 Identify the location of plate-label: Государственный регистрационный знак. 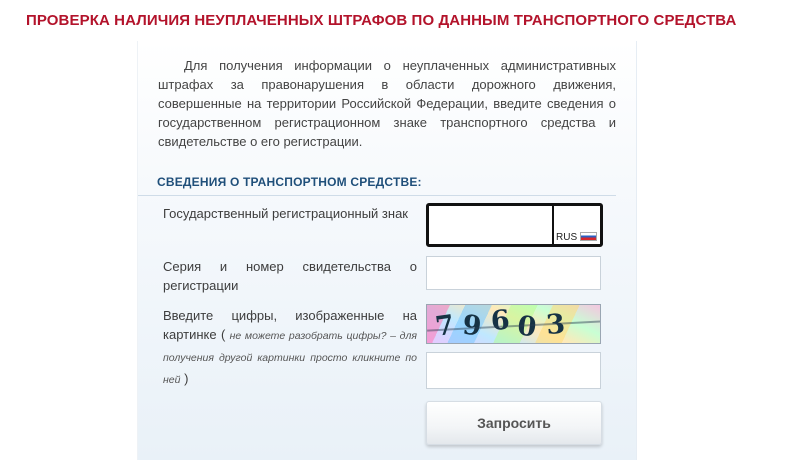
(285, 213).